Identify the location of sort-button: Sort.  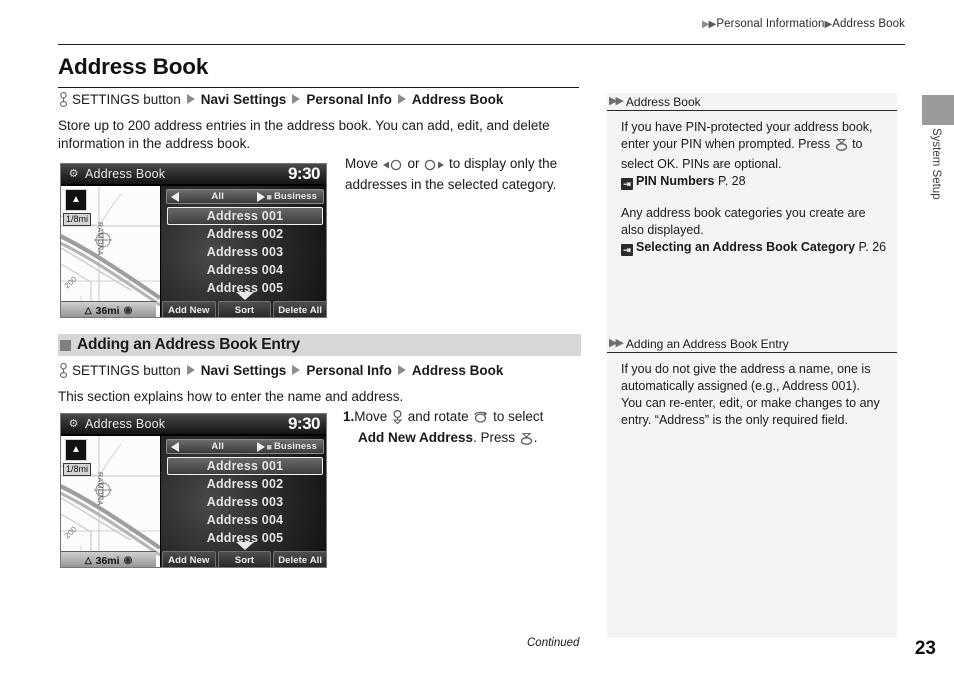
(244, 309).